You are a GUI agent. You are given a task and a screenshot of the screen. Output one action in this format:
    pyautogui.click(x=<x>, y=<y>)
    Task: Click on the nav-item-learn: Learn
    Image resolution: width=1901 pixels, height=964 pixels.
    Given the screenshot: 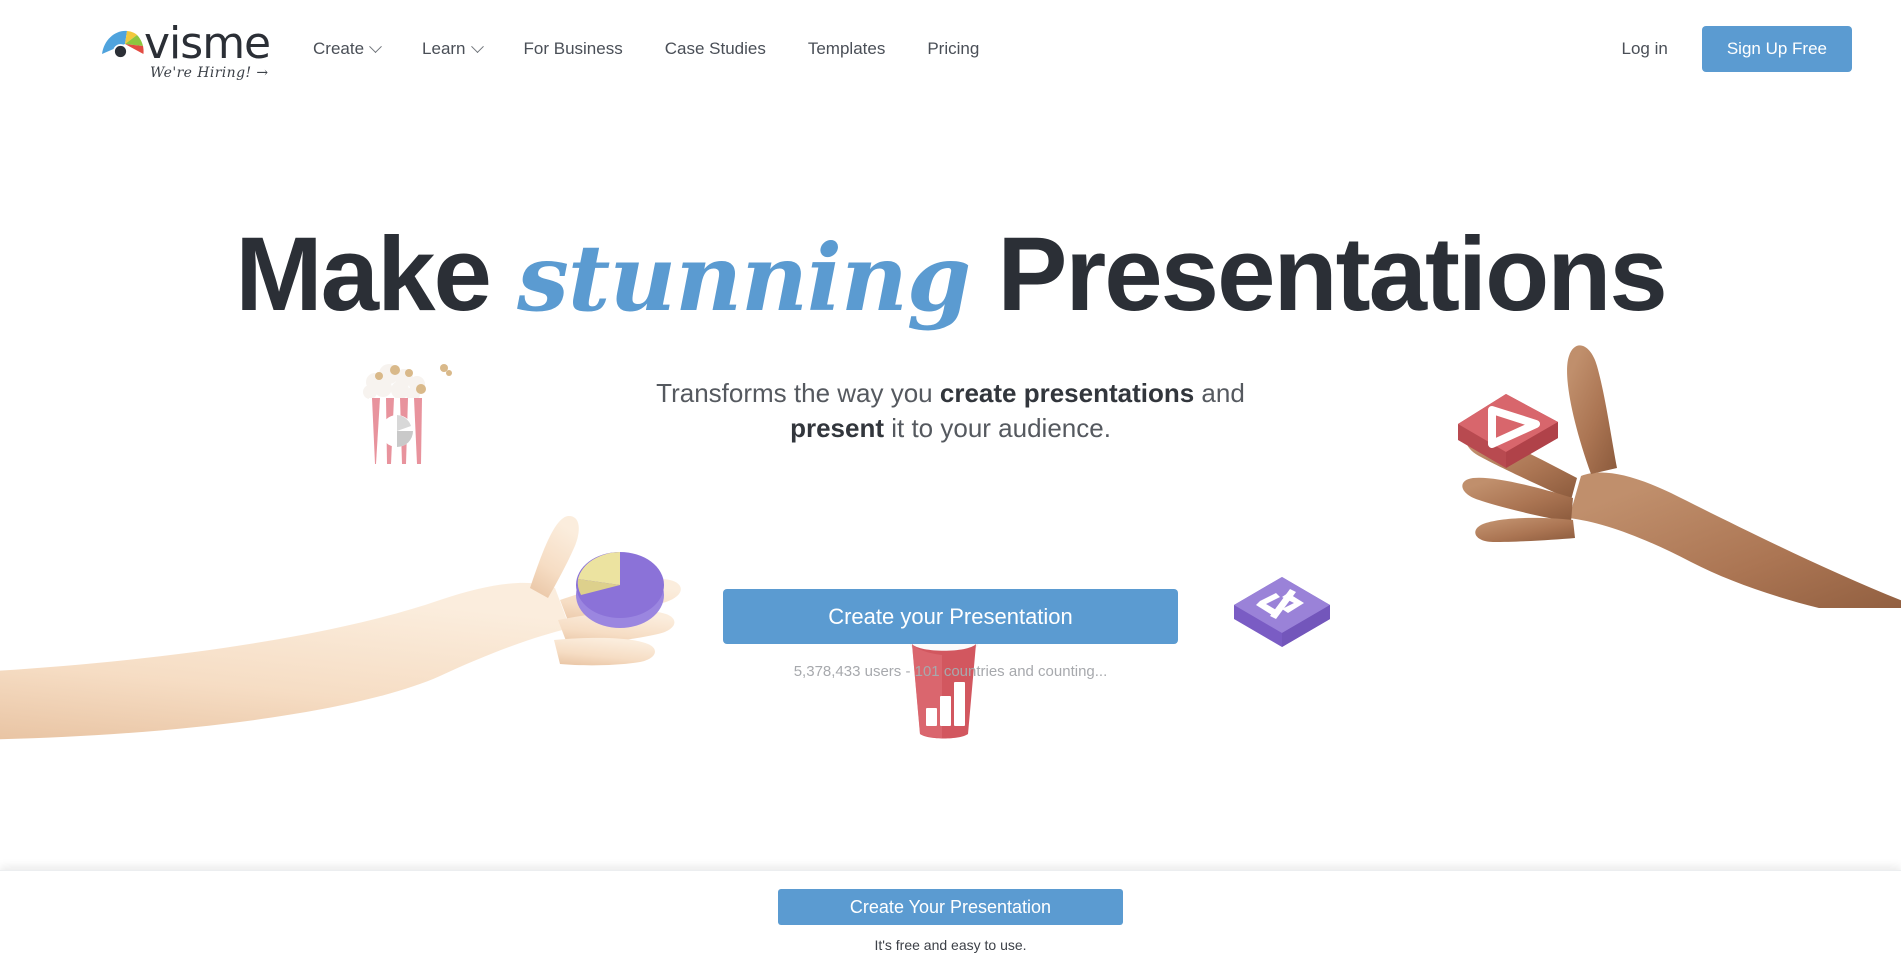 What is the action you would take?
    pyautogui.click(x=451, y=49)
    